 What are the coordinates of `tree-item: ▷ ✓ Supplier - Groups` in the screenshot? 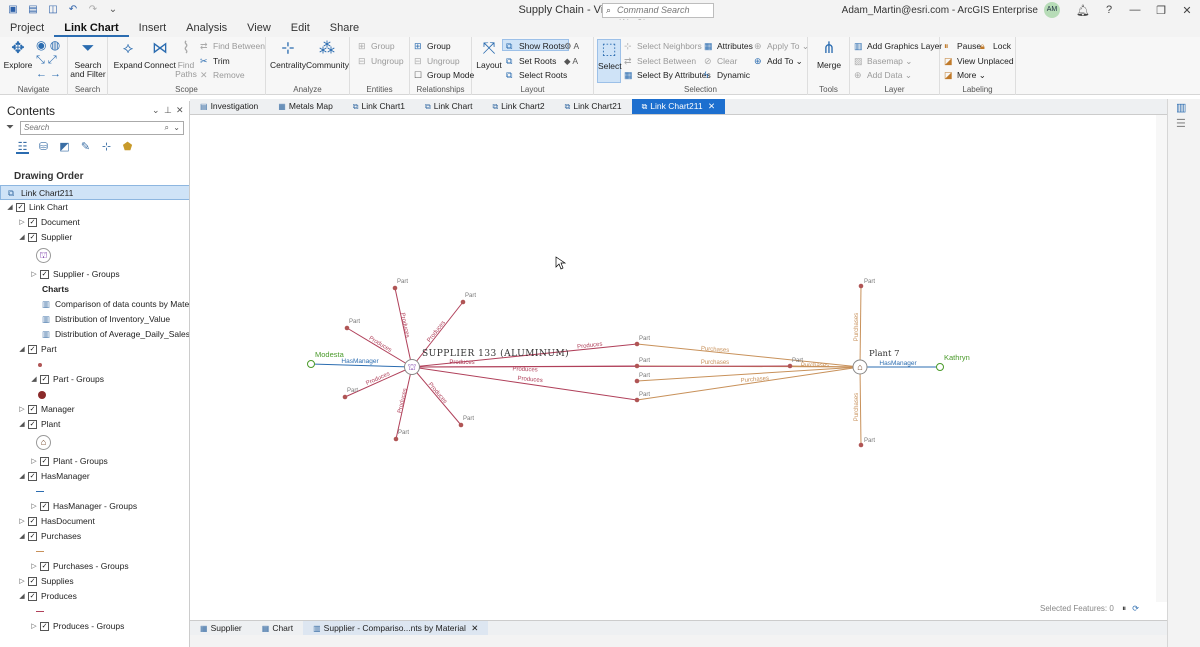 It's located at (94, 274).